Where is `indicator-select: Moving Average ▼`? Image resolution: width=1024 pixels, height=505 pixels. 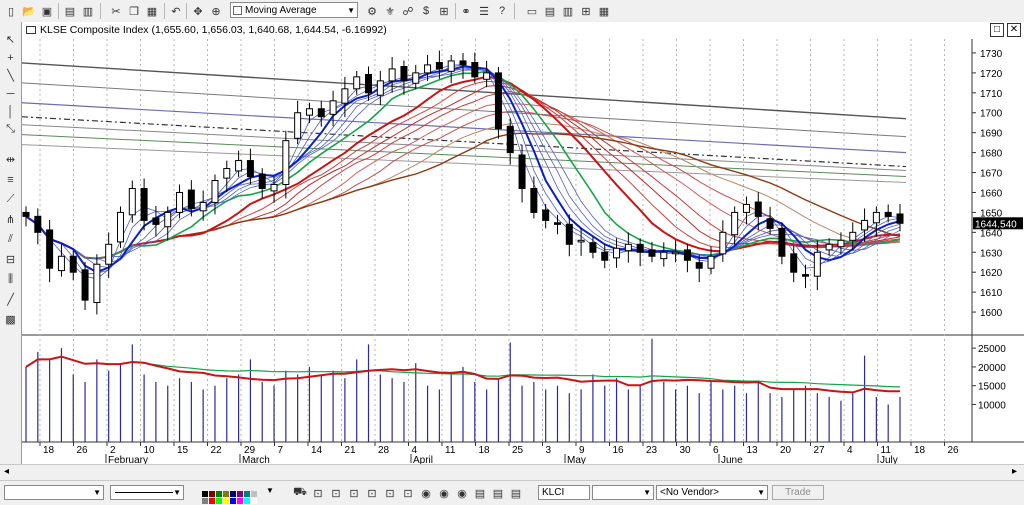 indicator-select: Moving Average ▼ is located at coordinates (294, 10).